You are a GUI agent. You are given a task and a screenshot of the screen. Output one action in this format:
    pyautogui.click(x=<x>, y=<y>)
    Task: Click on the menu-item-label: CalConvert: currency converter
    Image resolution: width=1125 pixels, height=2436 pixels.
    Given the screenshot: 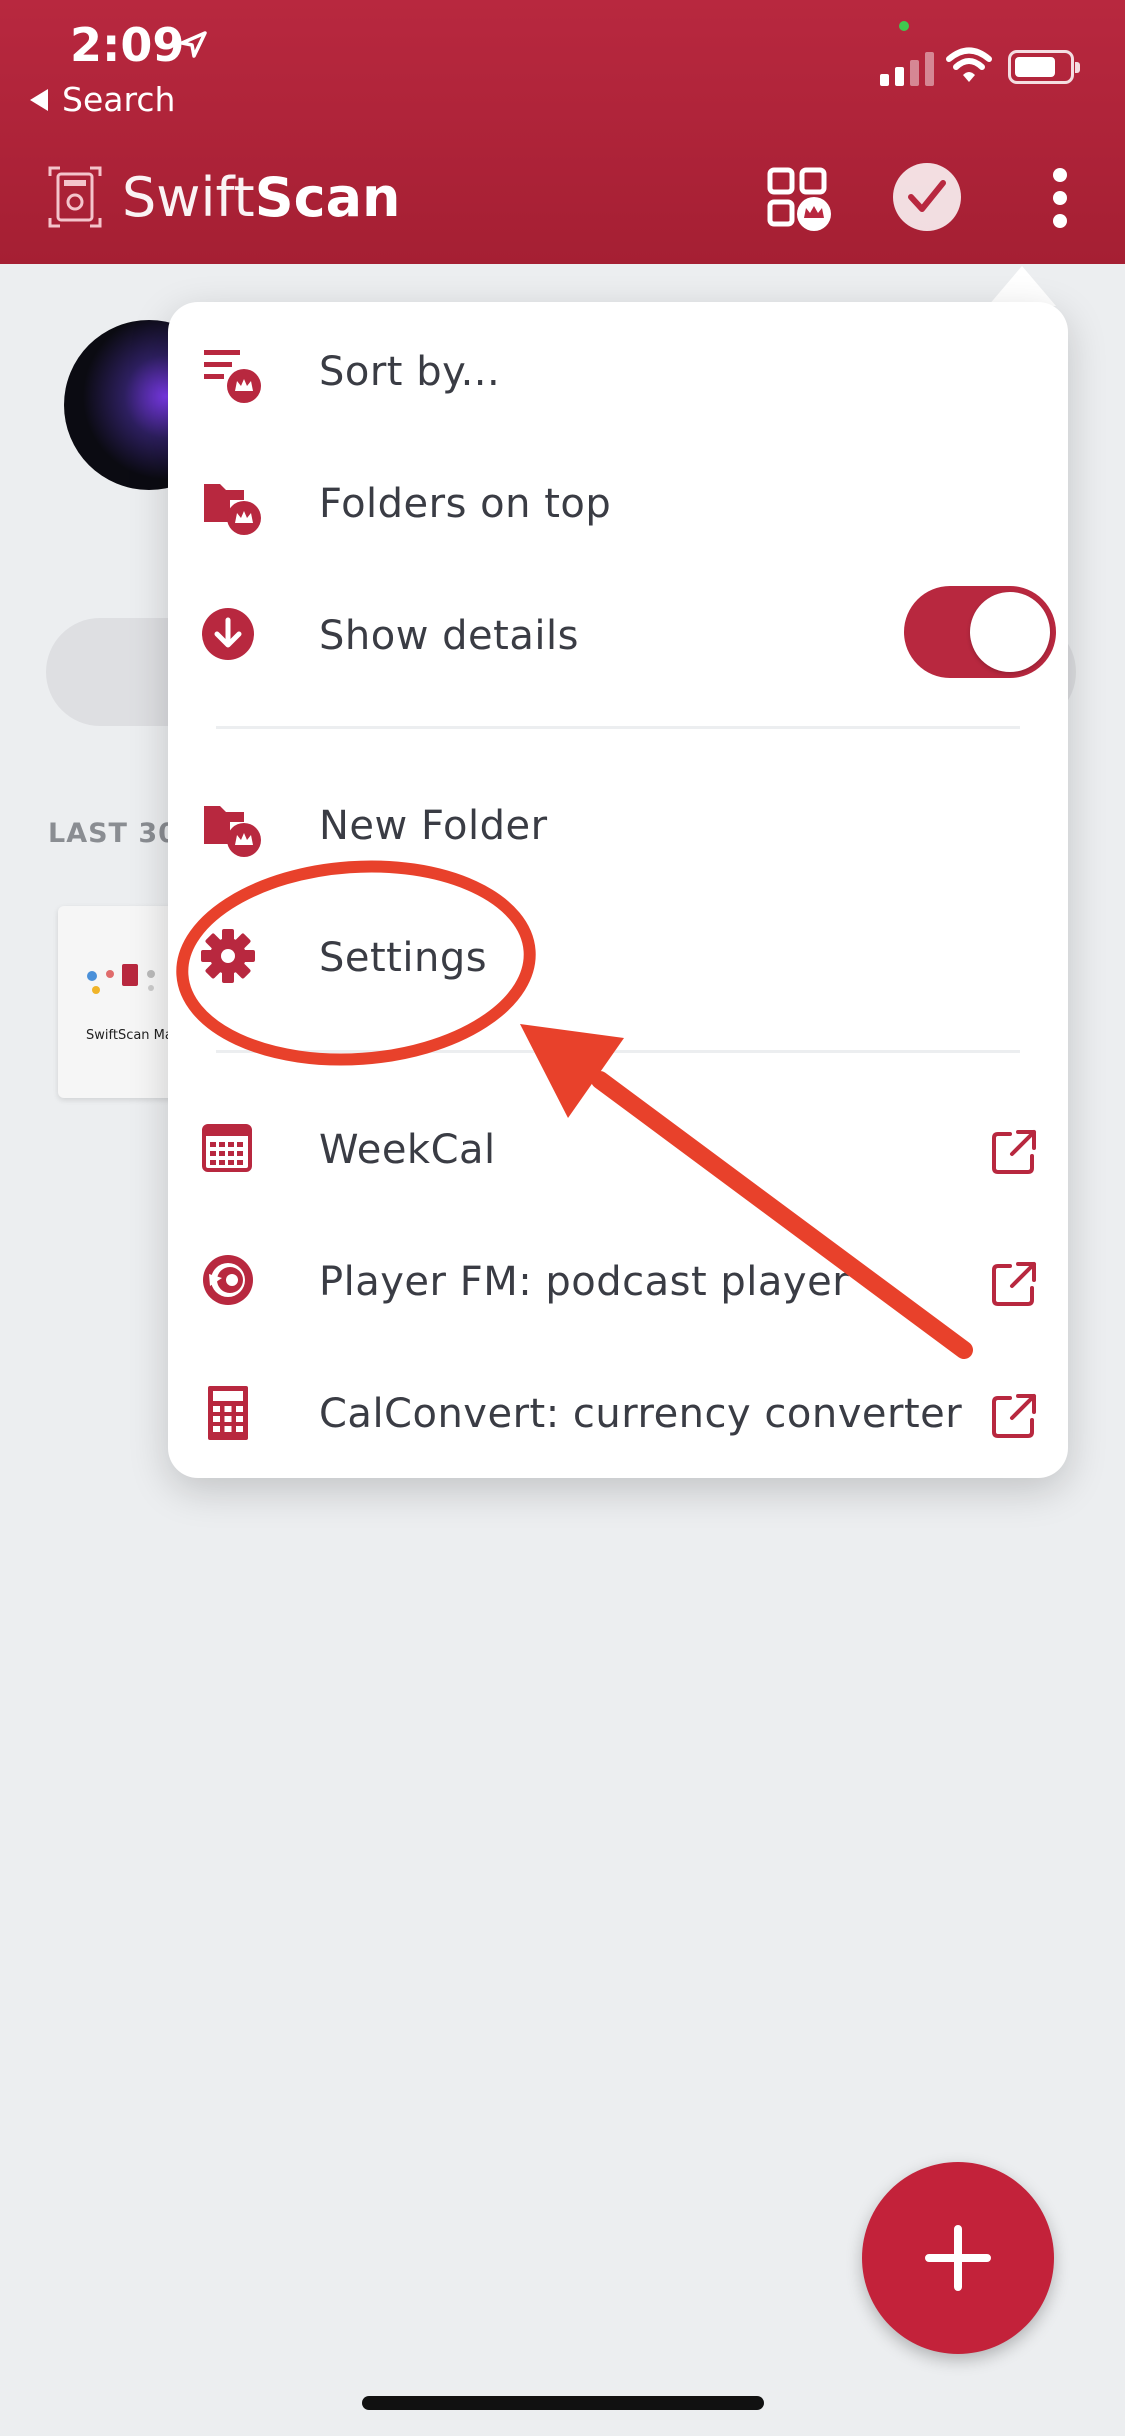 What is the action you would take?
    pyautogui.click(x=641, y=1414)
    